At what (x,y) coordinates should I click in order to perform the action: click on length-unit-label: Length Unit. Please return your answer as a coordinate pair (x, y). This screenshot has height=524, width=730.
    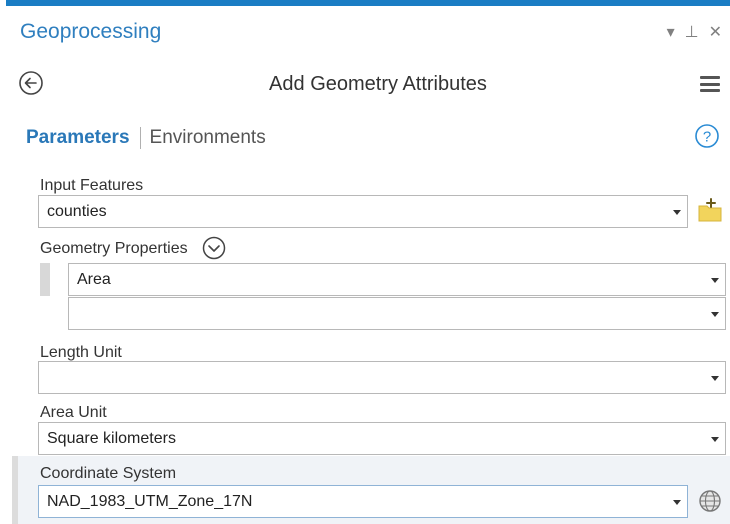
    Looking at the image, I should click on (81, 352).